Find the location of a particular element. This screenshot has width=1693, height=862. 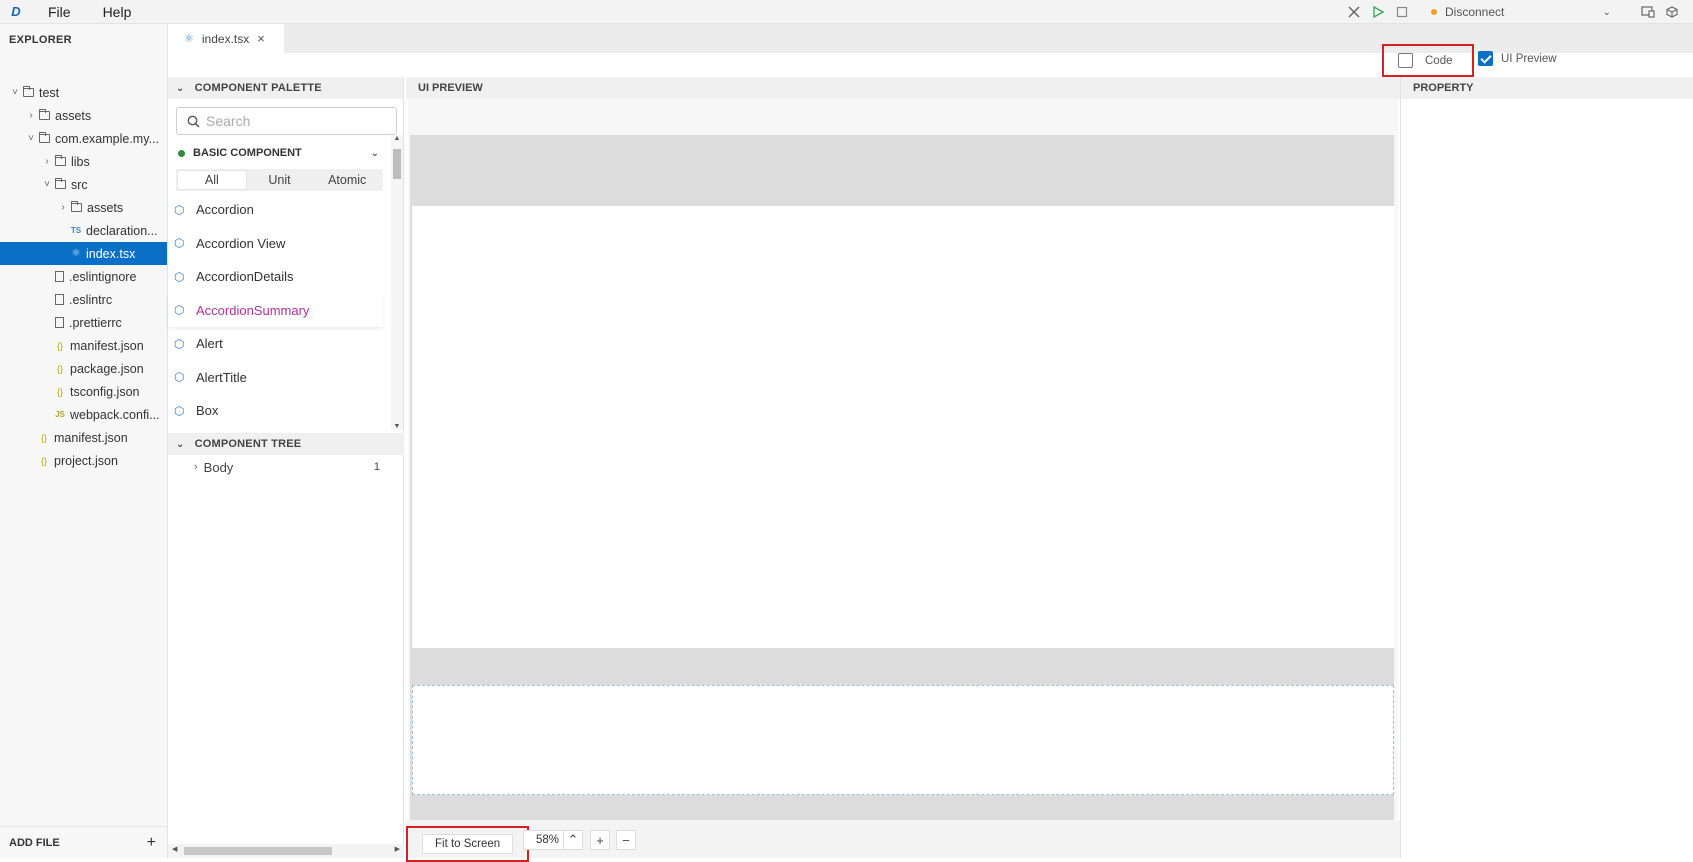

package-icon is located at coordinates (1672, 12).